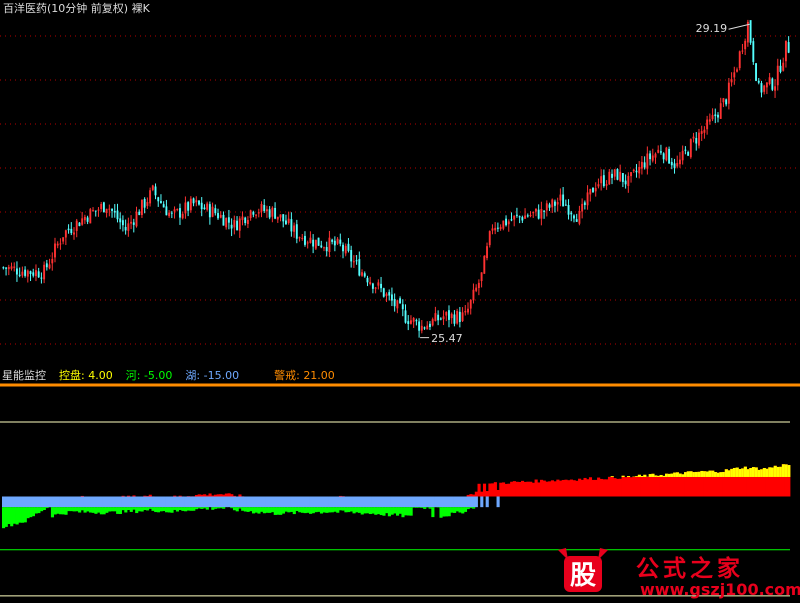  What do you see at coordinates (149, 375) in the screenshot?
I see `legend-river: 河: -5.00` at bounding box center [149, 375].